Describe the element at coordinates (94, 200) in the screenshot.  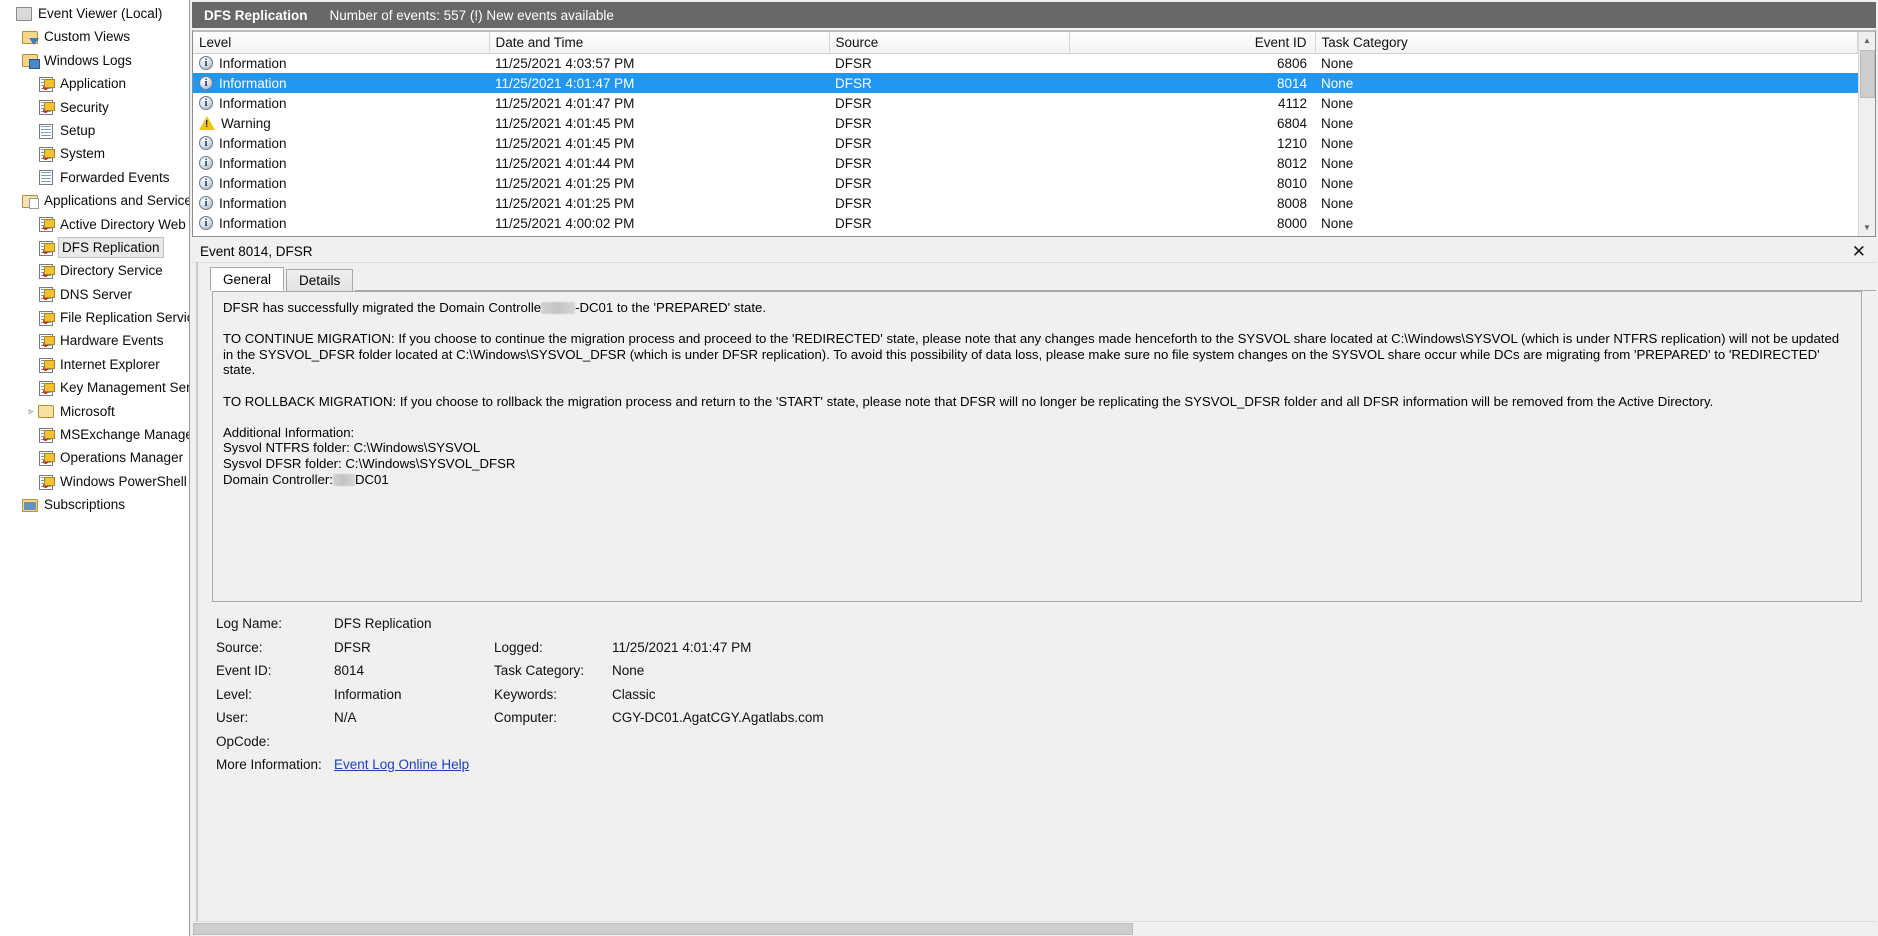
I see `sidebar-item-applications-and-services-lo: Applications and Services Lo` at that location.